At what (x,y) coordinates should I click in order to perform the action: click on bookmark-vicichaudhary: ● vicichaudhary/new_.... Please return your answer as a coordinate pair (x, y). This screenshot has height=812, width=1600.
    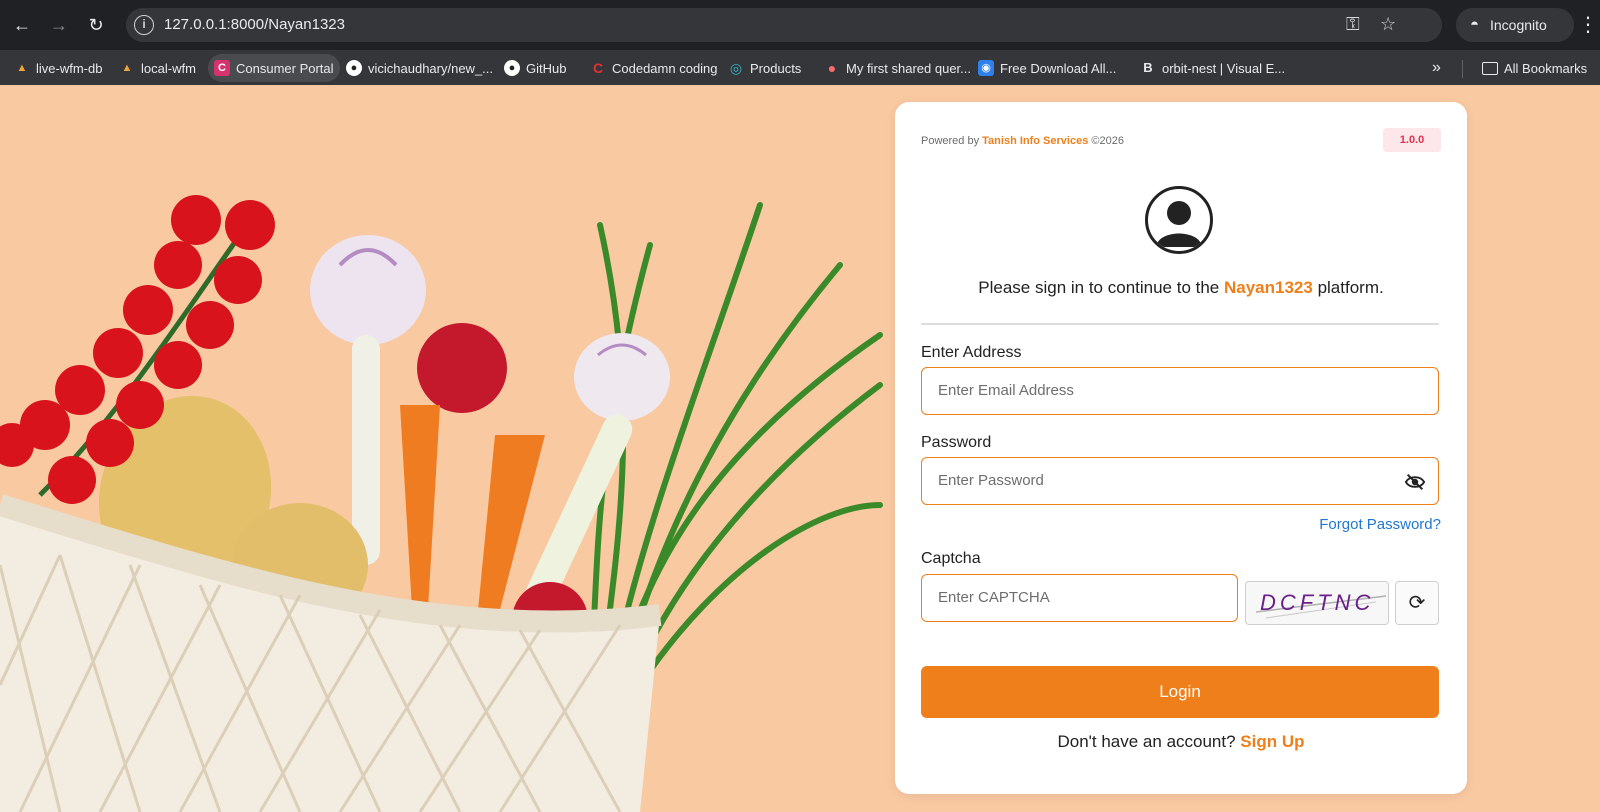
    Looking at the image, I should click on (419, 68).